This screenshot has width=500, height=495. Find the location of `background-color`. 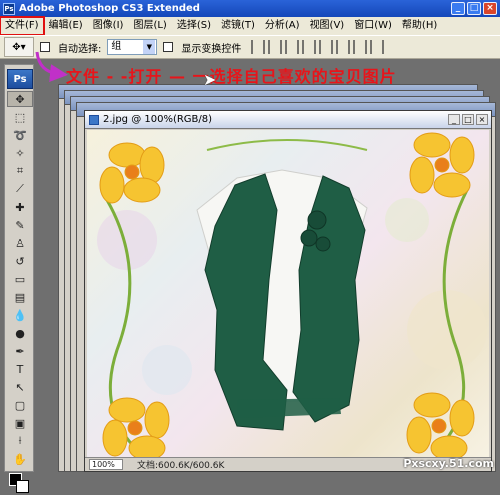

background-color is located at coordinates (22, 486).